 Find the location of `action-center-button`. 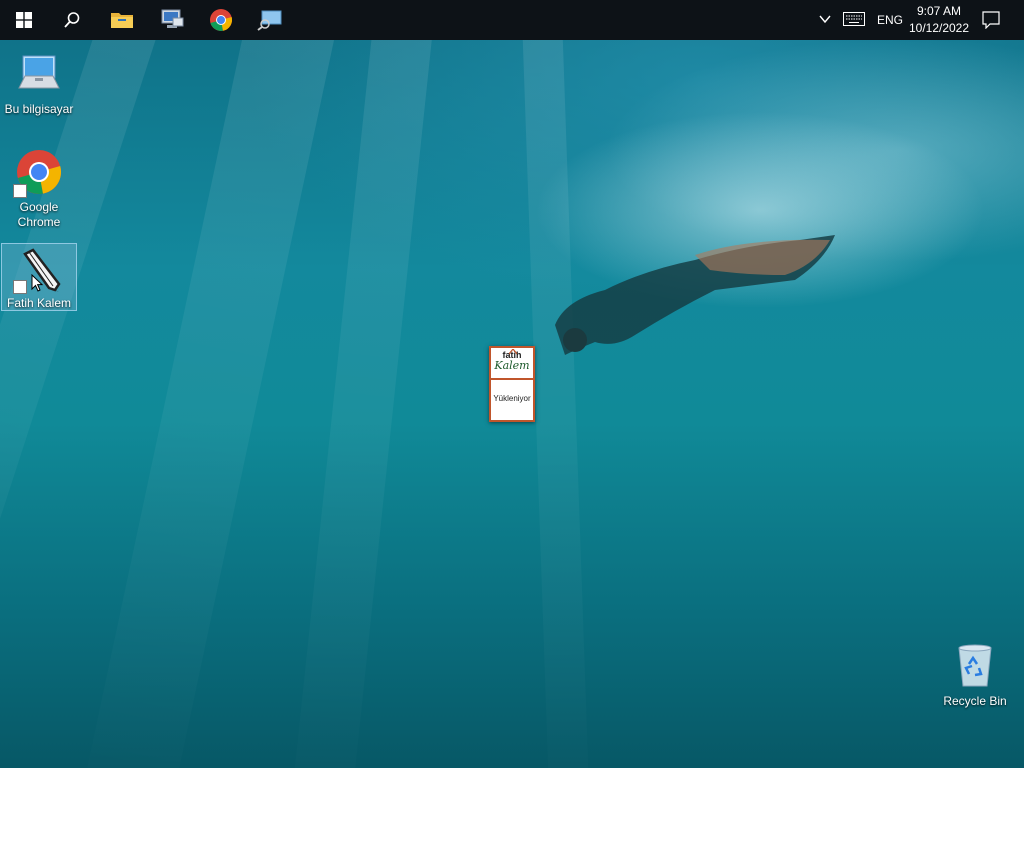

action-center-button is located at coordinates (991, 22).